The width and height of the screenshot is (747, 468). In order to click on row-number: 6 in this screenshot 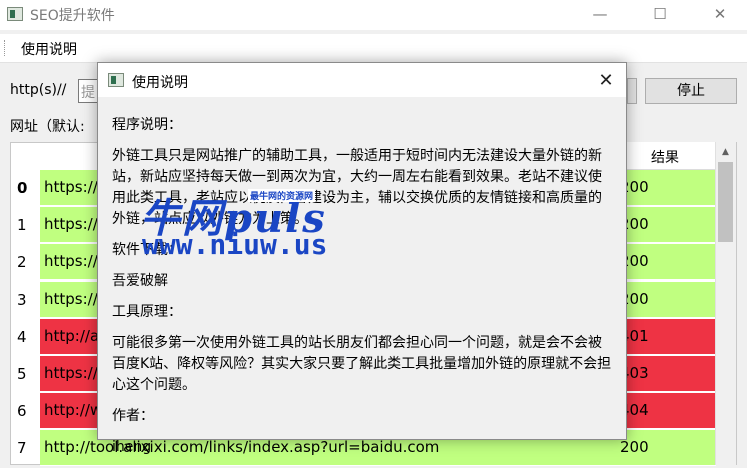, I will do `click(22, 411)`.